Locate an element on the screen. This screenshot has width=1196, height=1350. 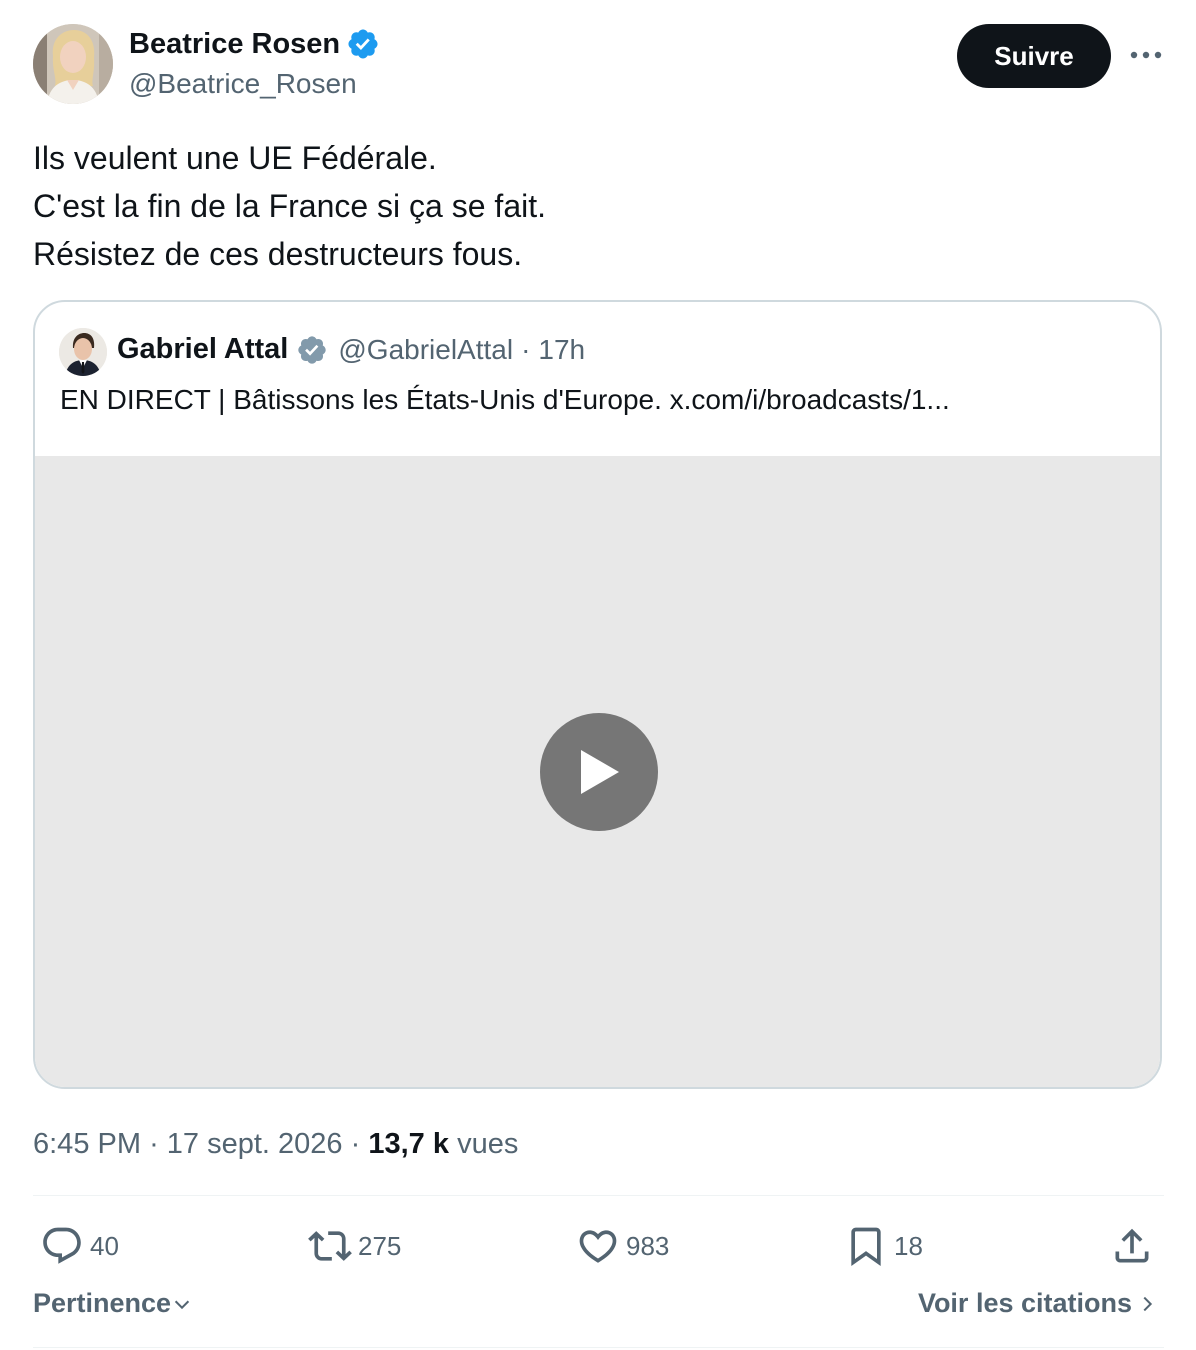
tweet-meta: 6:45 PM · 17 sept. 2026 · 13,7 k vues is located at coordinates (275, 1144).